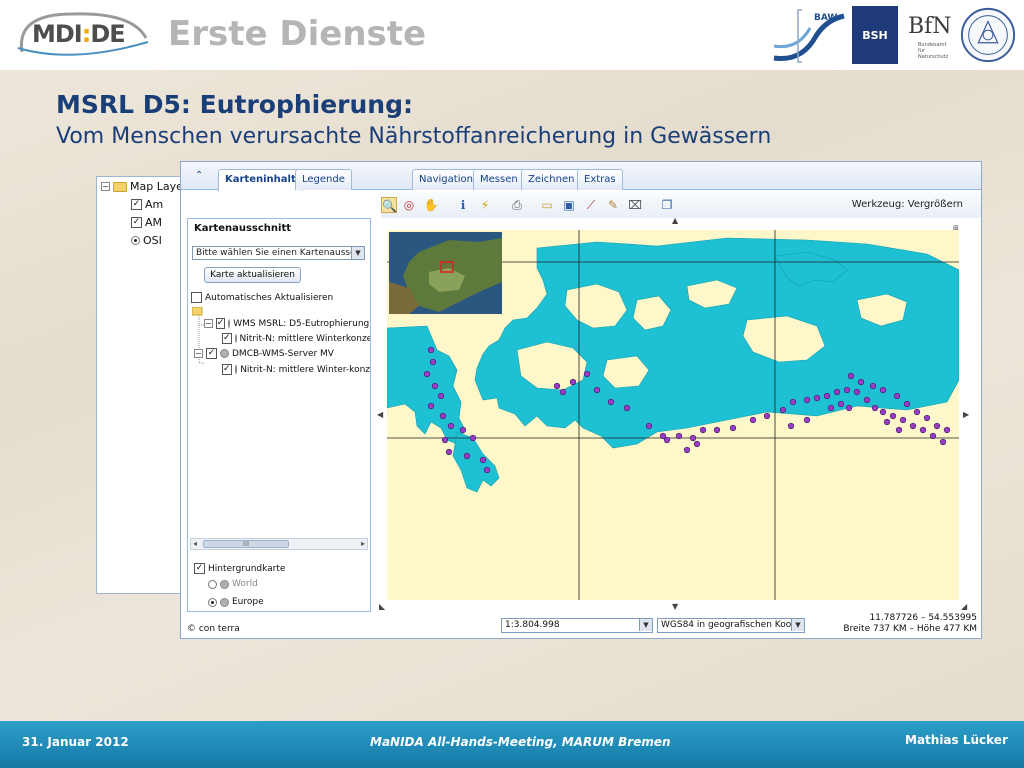 This screenshot has width=1024, height=768. I want to click on overview-map, so click(445, 273).